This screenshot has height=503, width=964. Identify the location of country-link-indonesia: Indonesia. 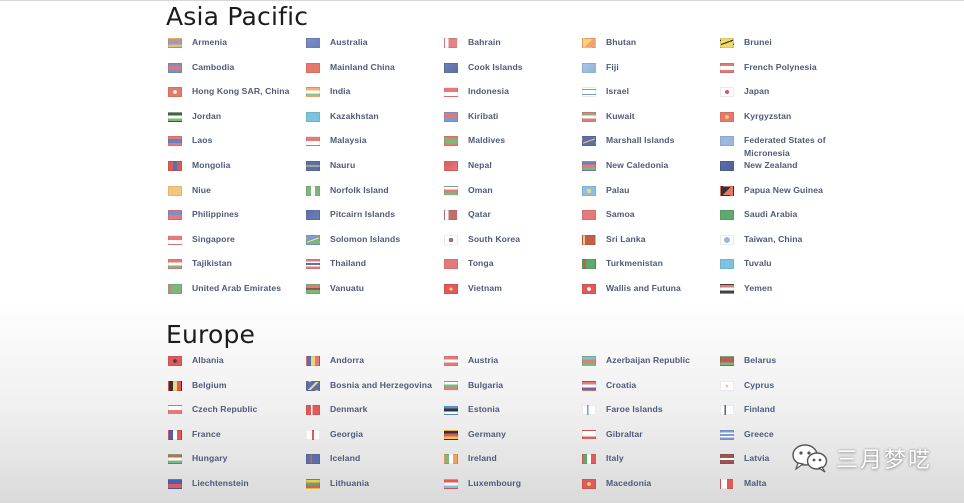
(513, 96).